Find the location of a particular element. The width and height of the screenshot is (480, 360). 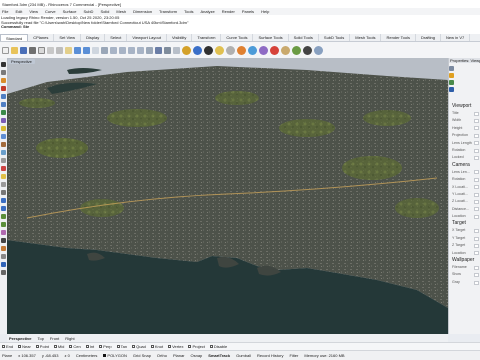

sphere-icon is located at coordinates (3, 152).